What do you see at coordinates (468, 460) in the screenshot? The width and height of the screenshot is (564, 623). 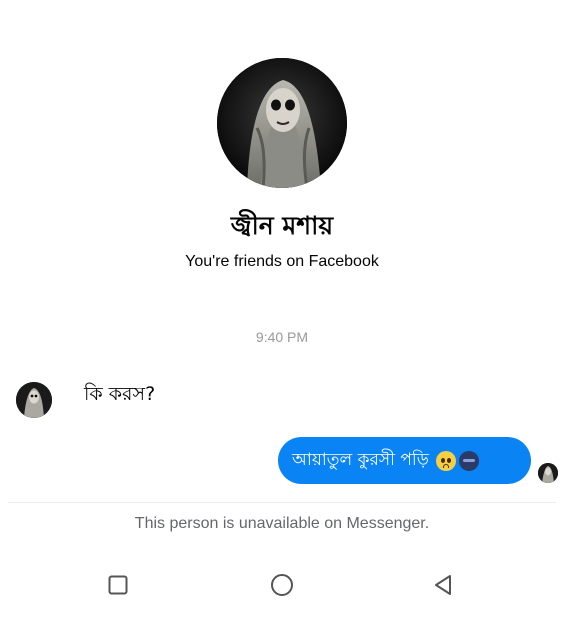 I see `dark-face-emoji` at bounding box center [468, 460].